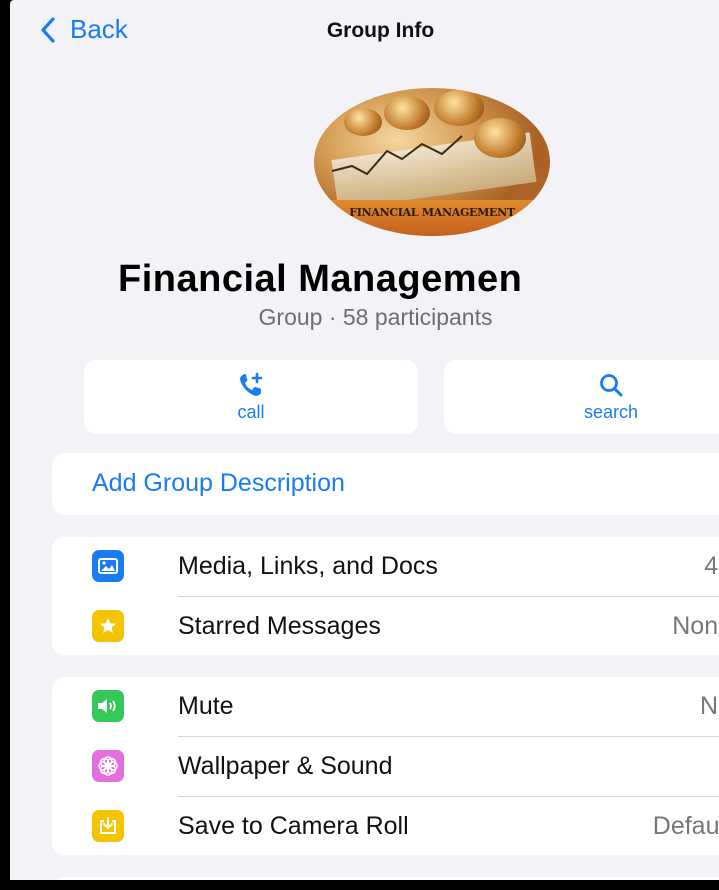 Image resolution: width=719 pixels, height=890 pixels. I want to click on call-label: call, so click(251, 412).